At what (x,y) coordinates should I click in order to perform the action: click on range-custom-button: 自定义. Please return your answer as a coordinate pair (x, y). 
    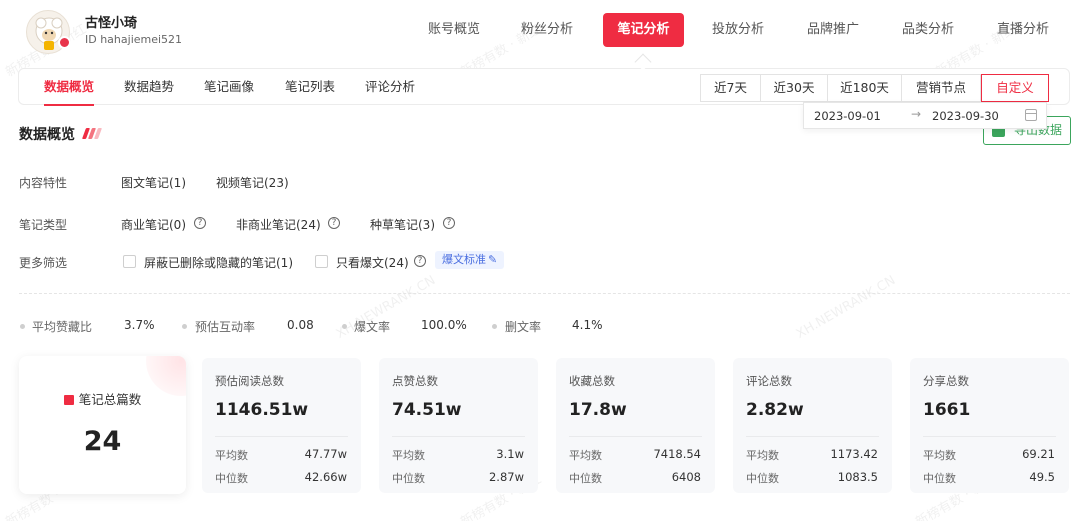
    Looking at the image, I should click on (1015, 88).